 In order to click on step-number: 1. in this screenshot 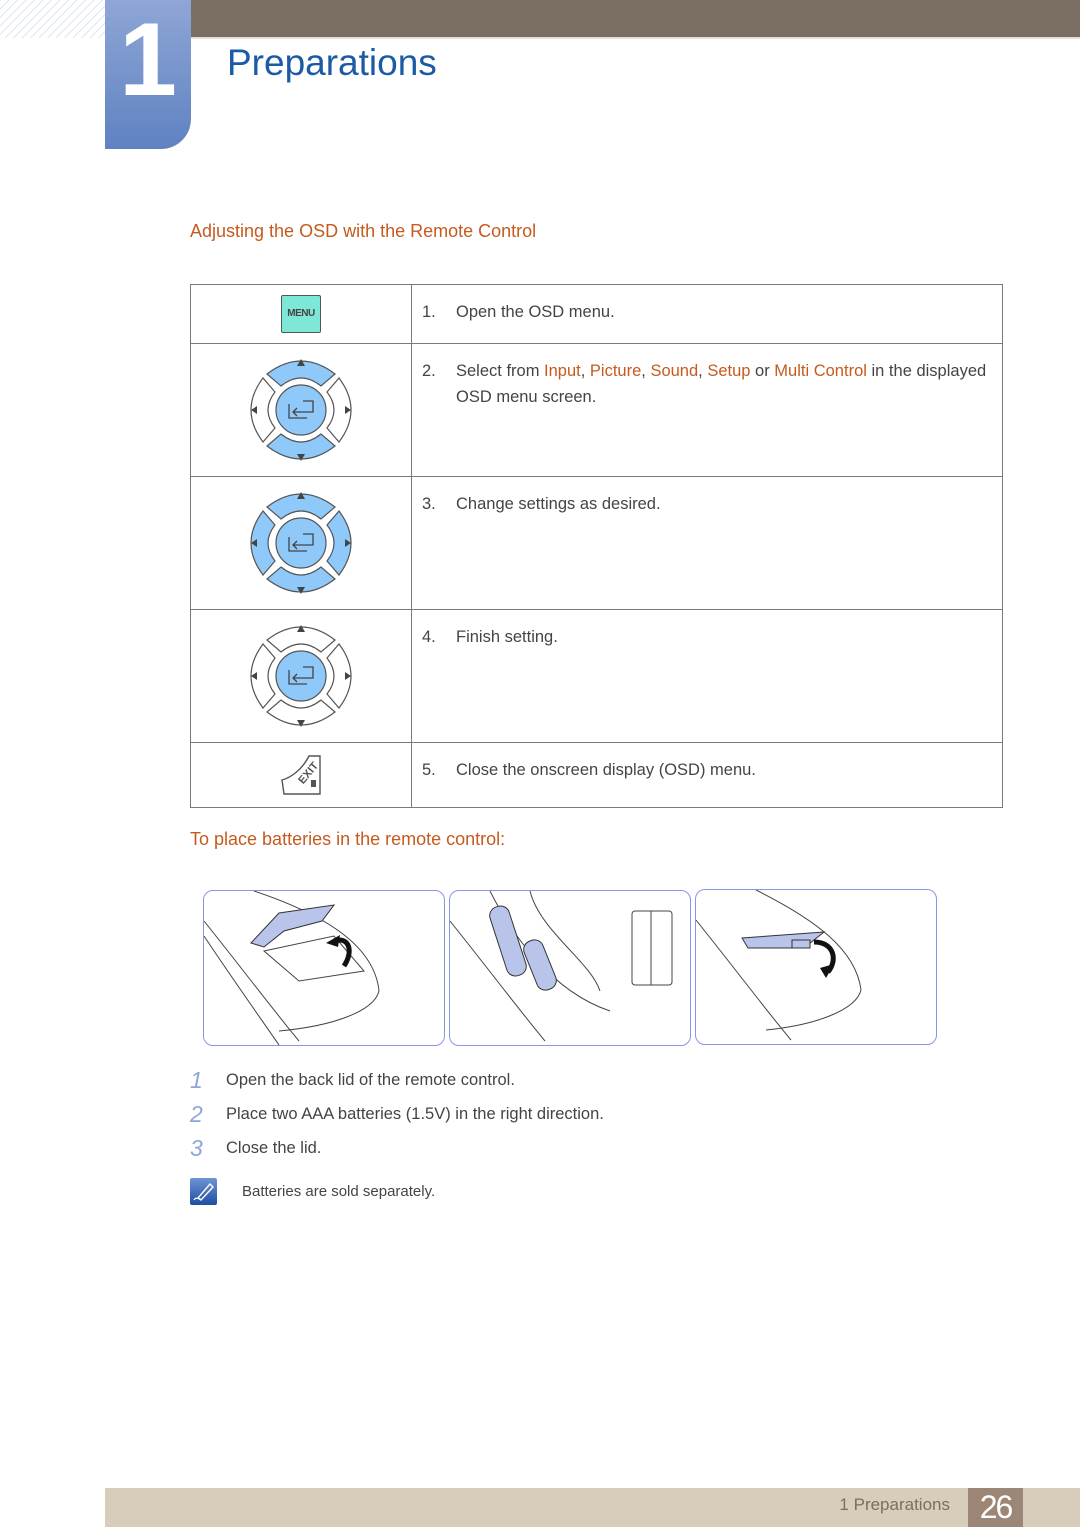, I will do `click(429, 312)`.